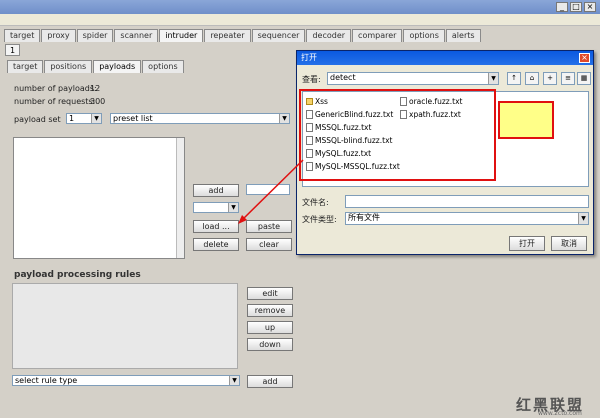 The image size is (600, 418). Describe the element at coordinates (560, 413) in the screenshot. I see `watermark-url: www.2cto.com` at that location.